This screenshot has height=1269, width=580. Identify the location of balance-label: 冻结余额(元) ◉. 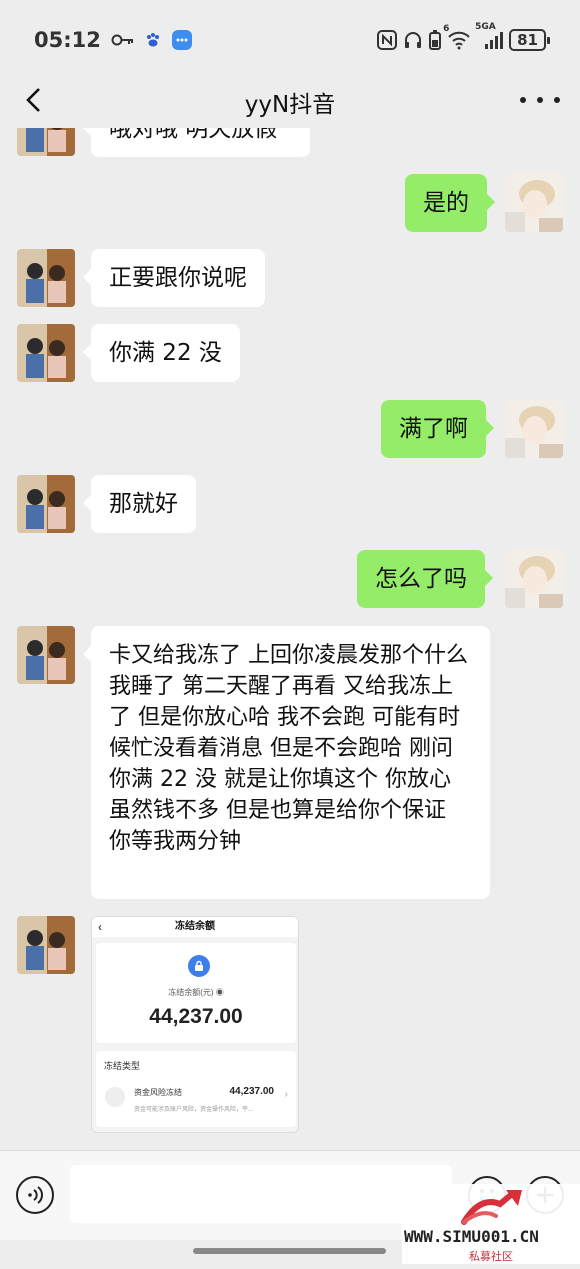
(196, 992).